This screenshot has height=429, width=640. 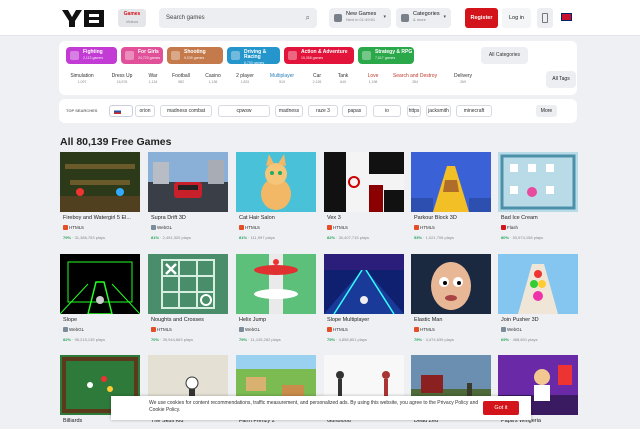 What do you see at coordinates (546, 111) in the screenshot?
I see `more-searches-button: More` at bounding box center [546, 111].